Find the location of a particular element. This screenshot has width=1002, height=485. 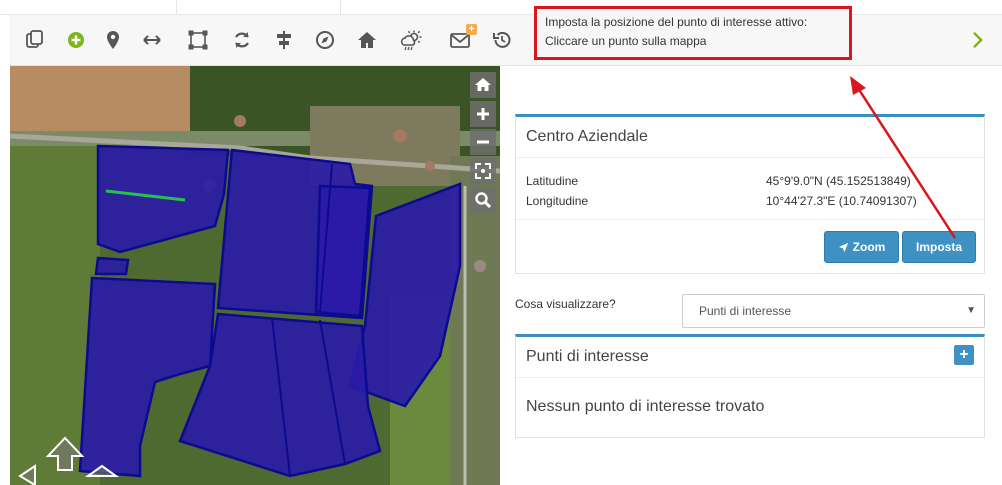

zoom-in-icon is located at coordinates (483, 114).